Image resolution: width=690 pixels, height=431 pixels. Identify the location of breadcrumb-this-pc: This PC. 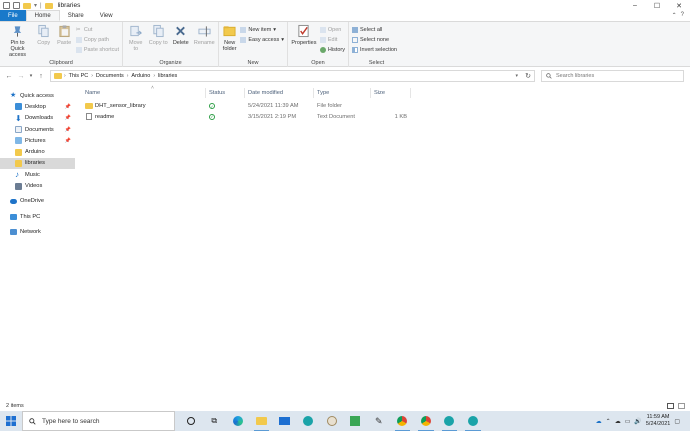
(79, 76).